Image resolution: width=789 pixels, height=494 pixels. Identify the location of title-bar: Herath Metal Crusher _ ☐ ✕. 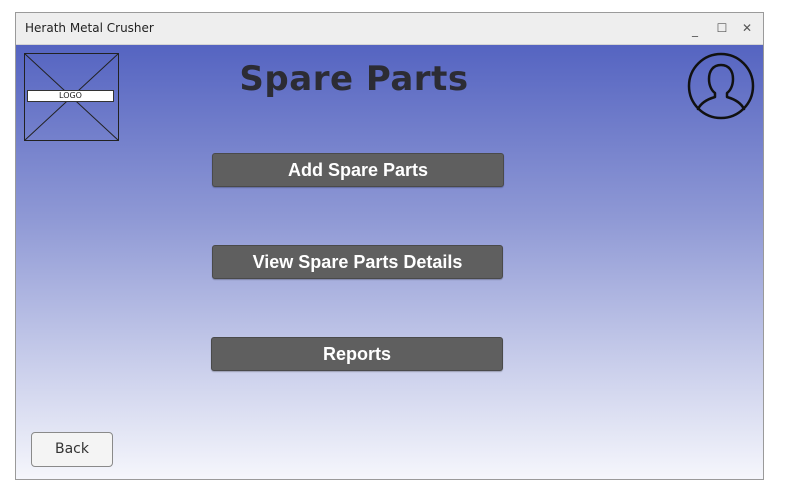
(389, 29).